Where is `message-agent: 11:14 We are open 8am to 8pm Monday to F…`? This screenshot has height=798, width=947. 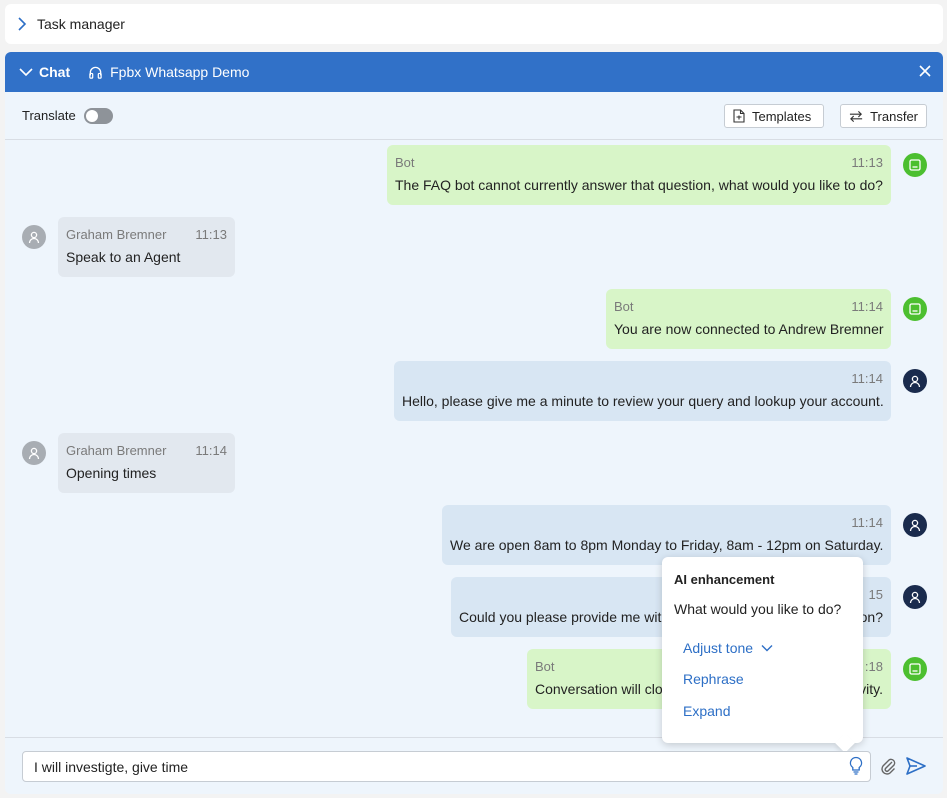
message-agent: 11:14 We are open 8am to 8pm Monday to F… is located at coordinates (666, 535).